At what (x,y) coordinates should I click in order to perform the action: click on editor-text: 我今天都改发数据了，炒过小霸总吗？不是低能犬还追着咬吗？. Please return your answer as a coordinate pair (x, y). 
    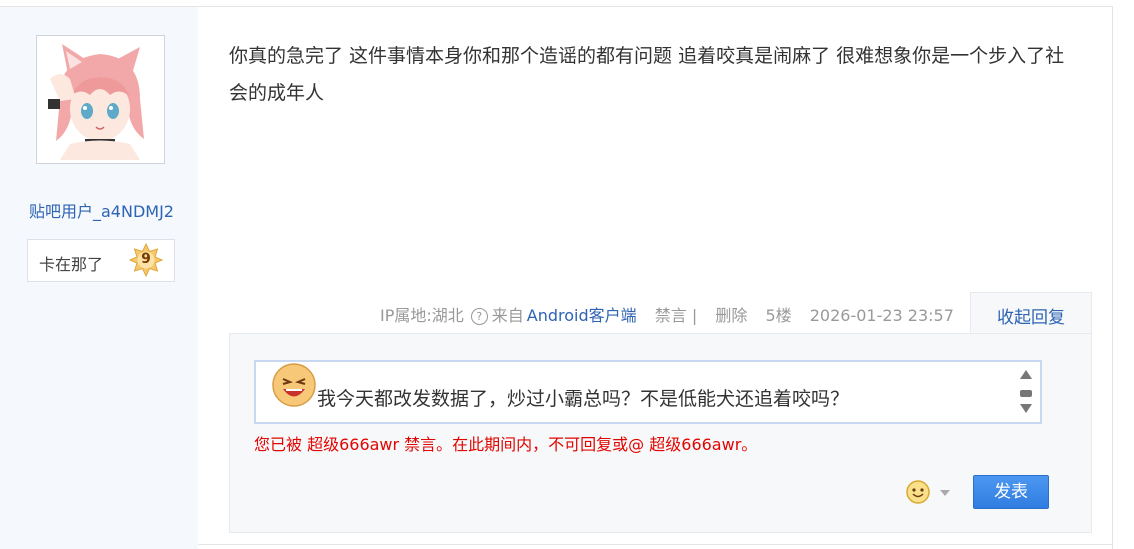
    Looking at the image, I should click on (583, 399).